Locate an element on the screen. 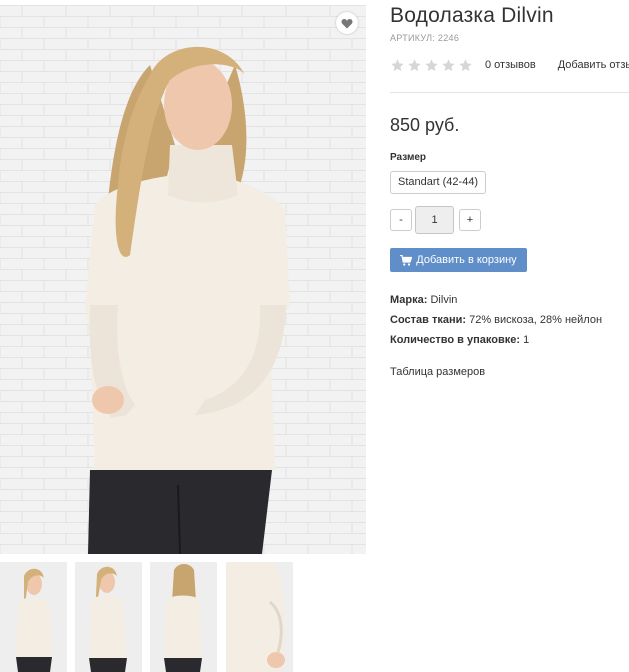  wishlist-button is located at coordinates (347, 23).